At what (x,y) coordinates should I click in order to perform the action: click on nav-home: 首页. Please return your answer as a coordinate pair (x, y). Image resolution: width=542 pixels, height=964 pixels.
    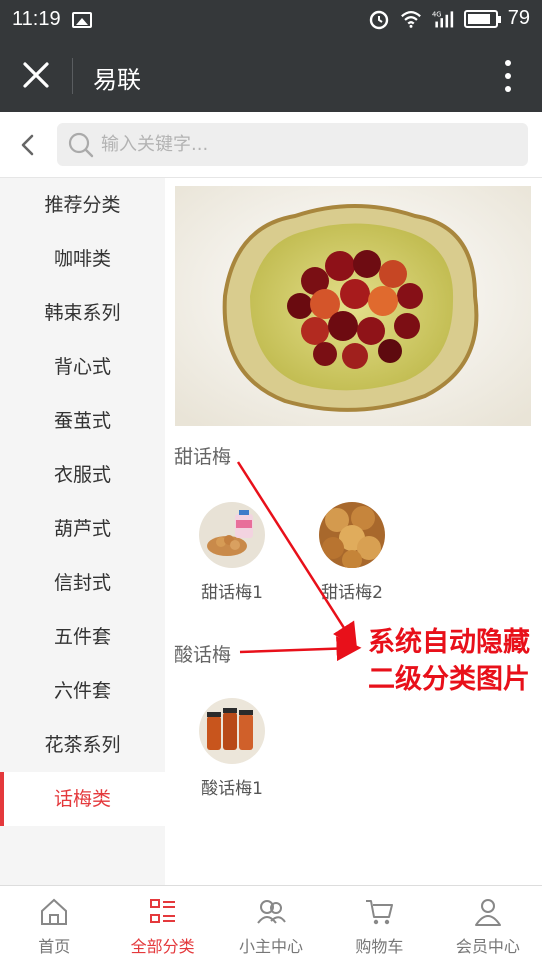
    Looking at the image, I should click on (54, 925).